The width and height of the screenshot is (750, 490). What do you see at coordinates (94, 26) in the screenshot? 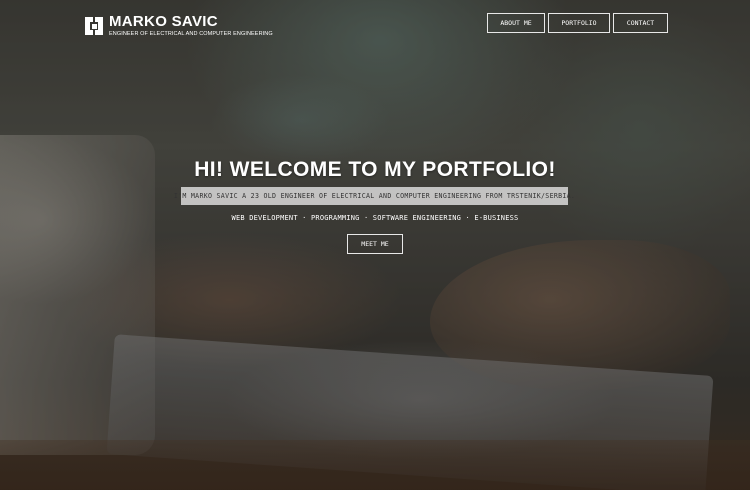
I see `logo-mark-icon` at bounding box center [94, 26].